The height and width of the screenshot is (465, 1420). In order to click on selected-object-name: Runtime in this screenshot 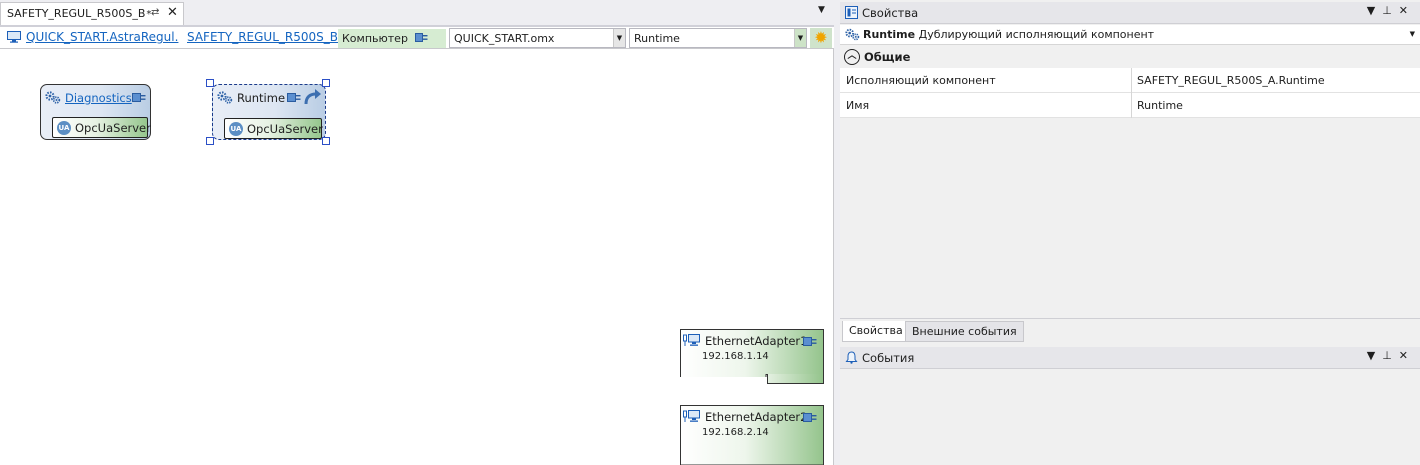, I will do `click(889, 34)`.